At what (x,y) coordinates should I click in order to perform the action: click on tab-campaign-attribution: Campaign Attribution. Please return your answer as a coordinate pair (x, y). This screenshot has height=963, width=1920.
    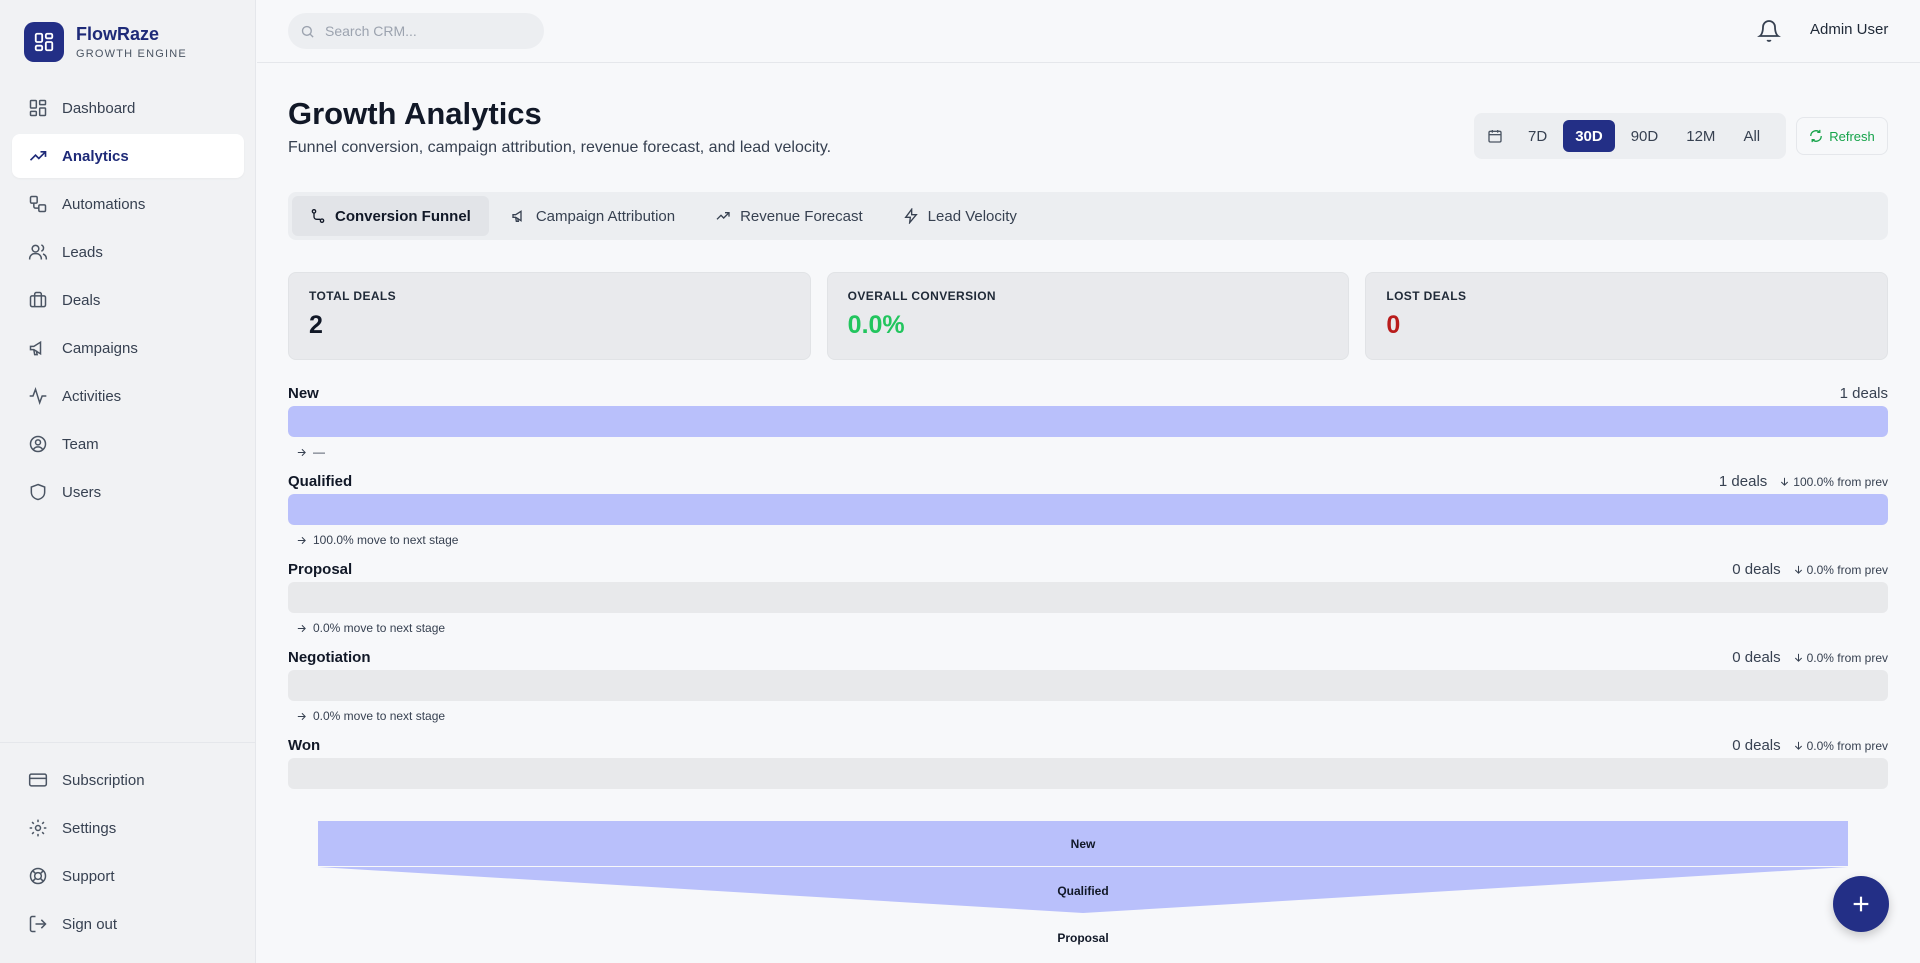
    Looking at the image, I should click on (593, 216).